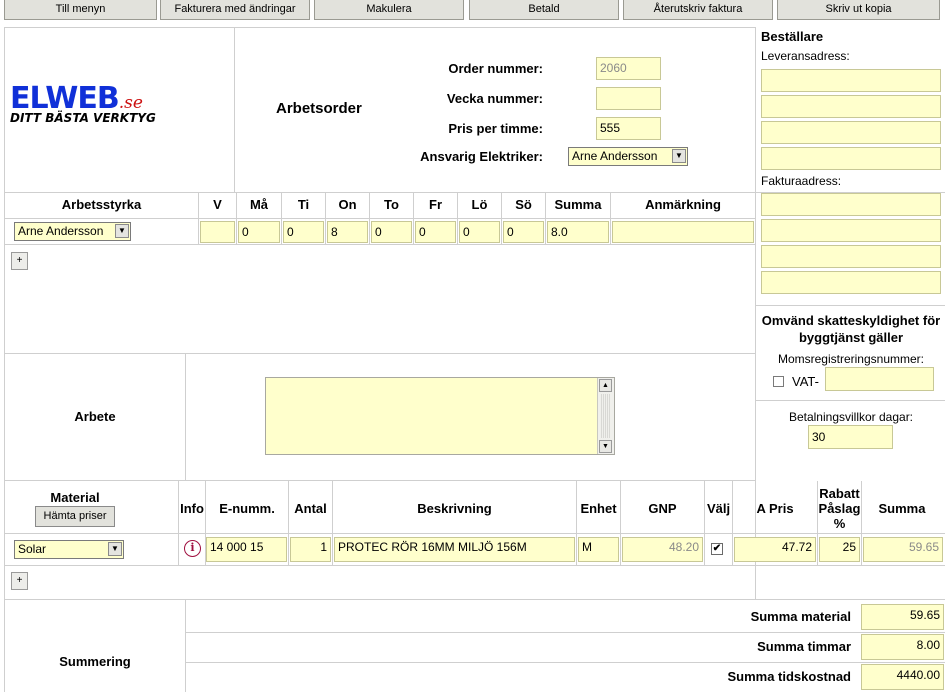 The height and width of the screenshot is (692, 946). What do you see at coordinates (851, 417) in the screenshot?
I see `payment-terms-label: Betalningsvillkor dagar:` at bounding box center [851, 417].